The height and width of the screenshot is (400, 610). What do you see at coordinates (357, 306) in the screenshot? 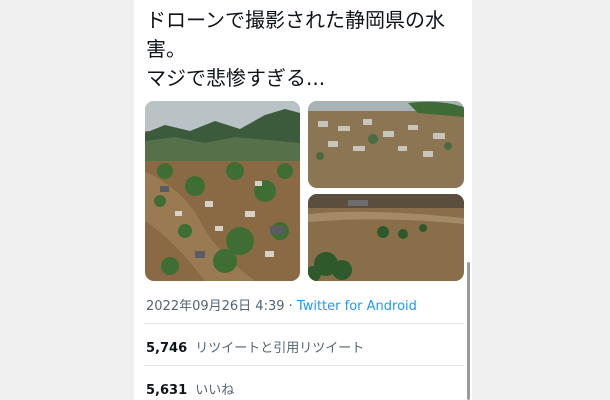
I see `tweet-source-link: Twitter for Android` at bounding box center [357, 306].